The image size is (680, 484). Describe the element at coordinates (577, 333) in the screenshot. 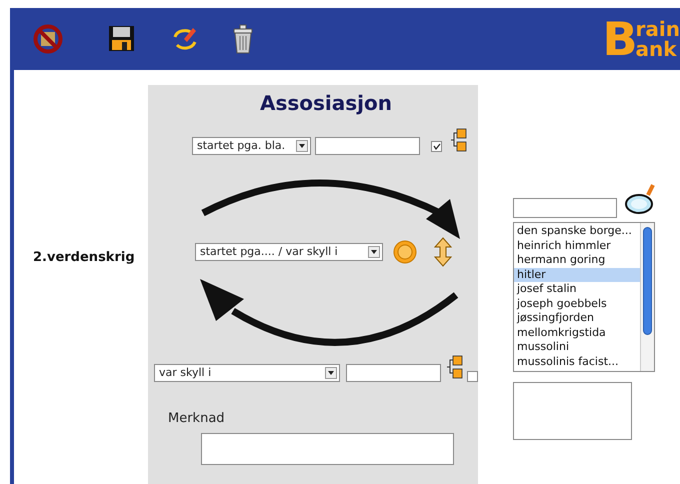

I see `list-item: mellomkrigstida` at that location.